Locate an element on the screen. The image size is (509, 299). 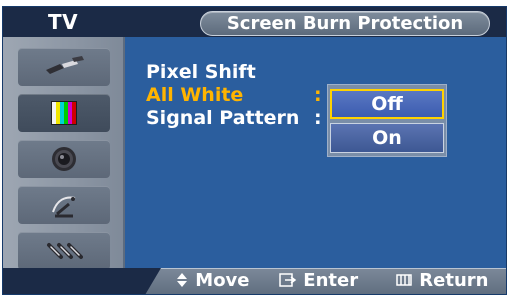
option-on: On is located at coordinates (387, 138).